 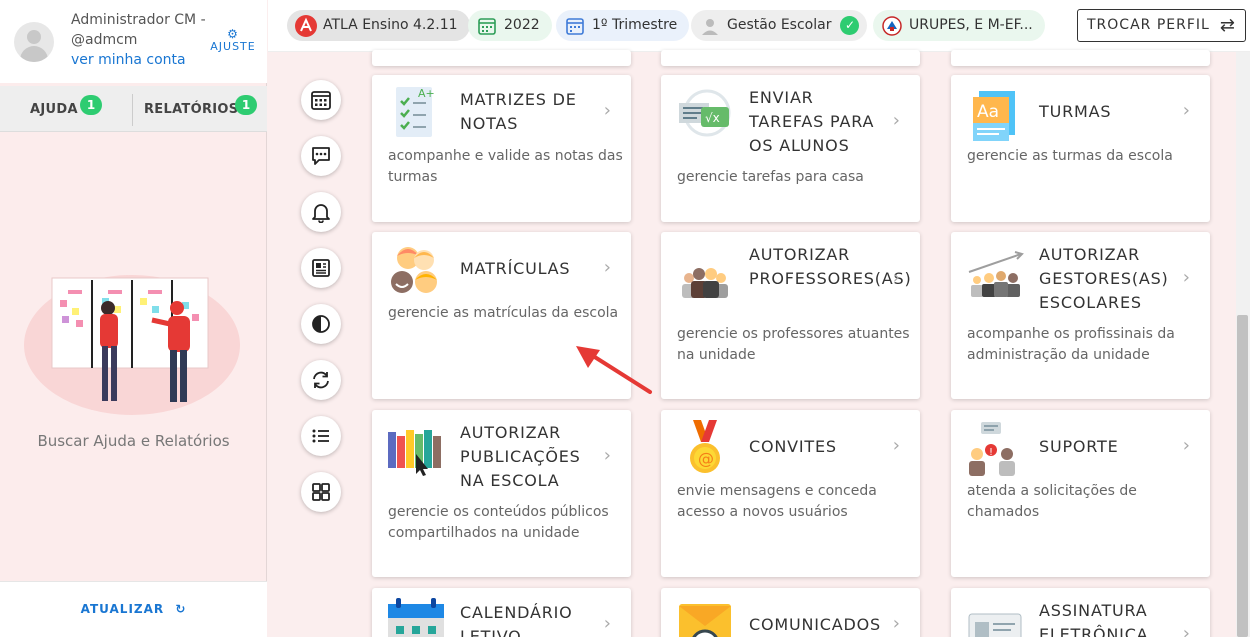 What do you see at coordinates (414, 270) in the screenshot?
I see `students-faces-icon` at bounding box center [414, 270].